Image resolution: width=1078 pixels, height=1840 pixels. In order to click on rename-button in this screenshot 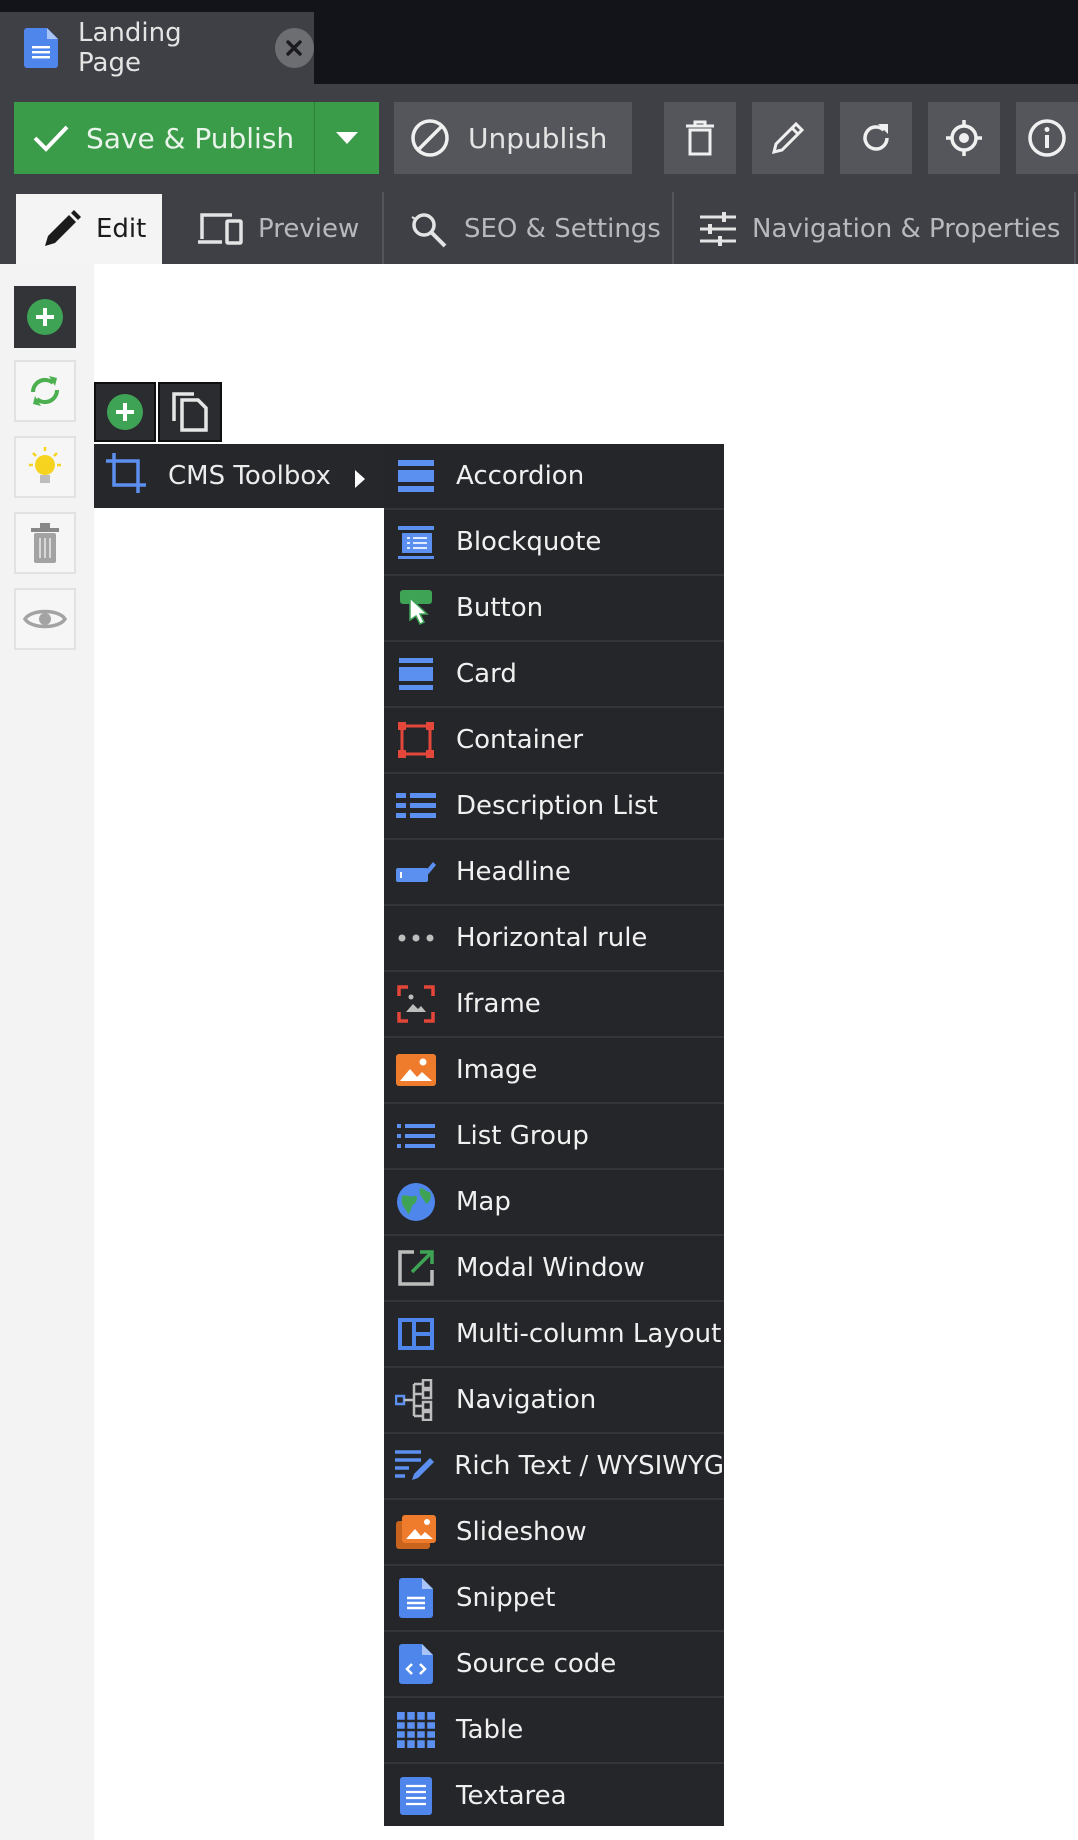, I will do `click(788, 138)`.